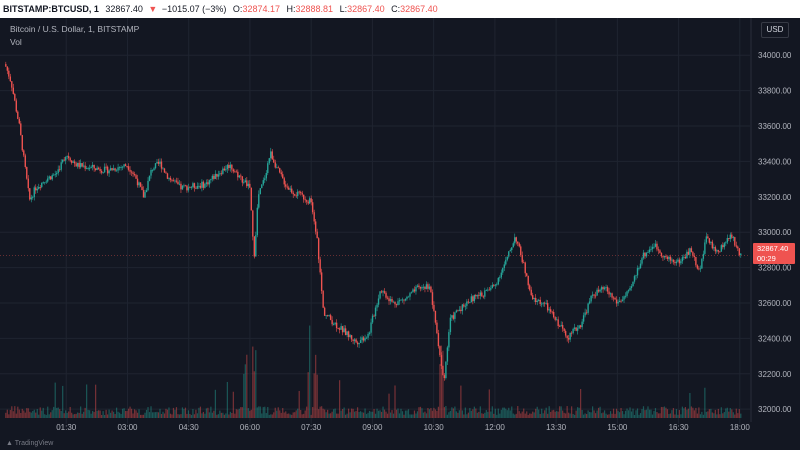 Image resolution: width=800 pixels, height=450 pixels. Describe the element at coordinates (775, 30) in the screenshot. I see `currency-button: USD` at that location.